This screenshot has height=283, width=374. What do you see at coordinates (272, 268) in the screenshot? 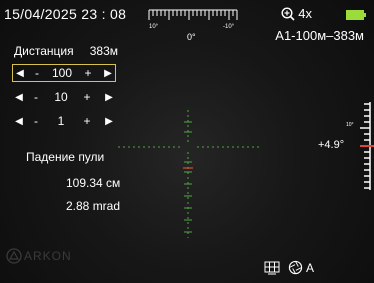
I see `reticle-grid-icon` at bounding box center [272, 268].